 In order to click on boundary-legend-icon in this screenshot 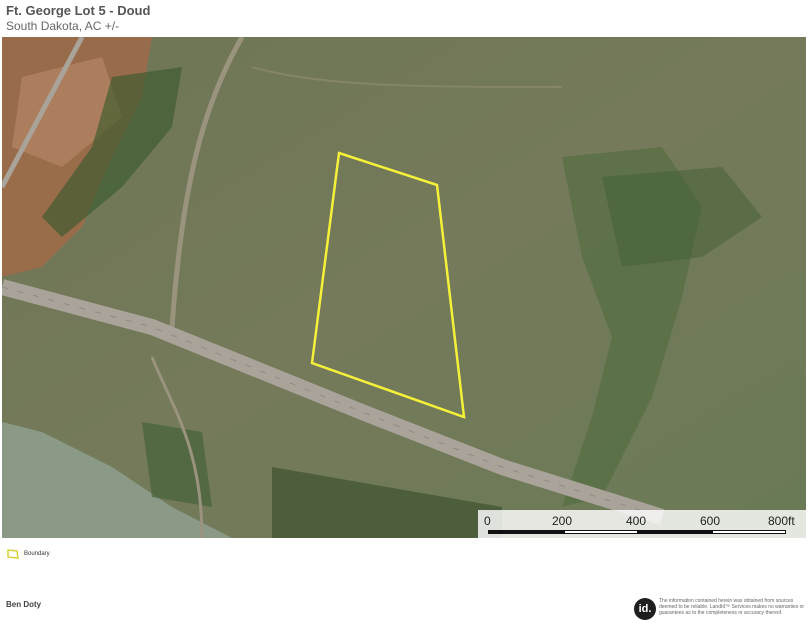, I will do `click(13, 554)`.